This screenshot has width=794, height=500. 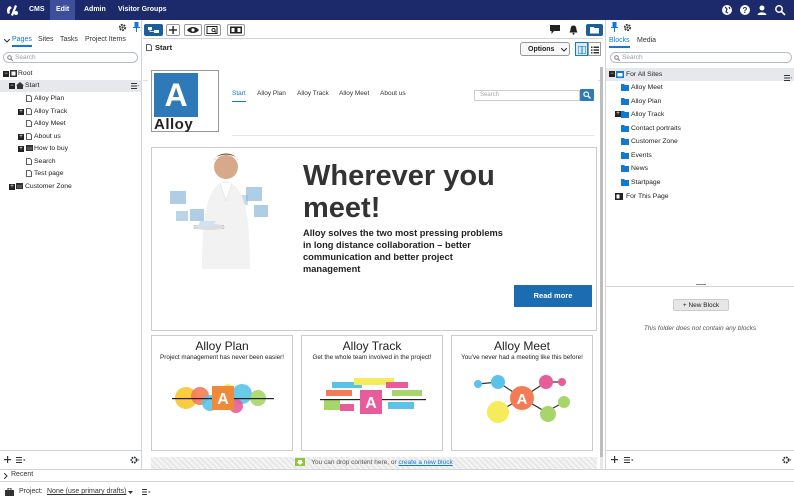 What do you see at coordinates (146, 492) in the screenshot?
I see `project-menu-icon` at bounding box center [146, 492].